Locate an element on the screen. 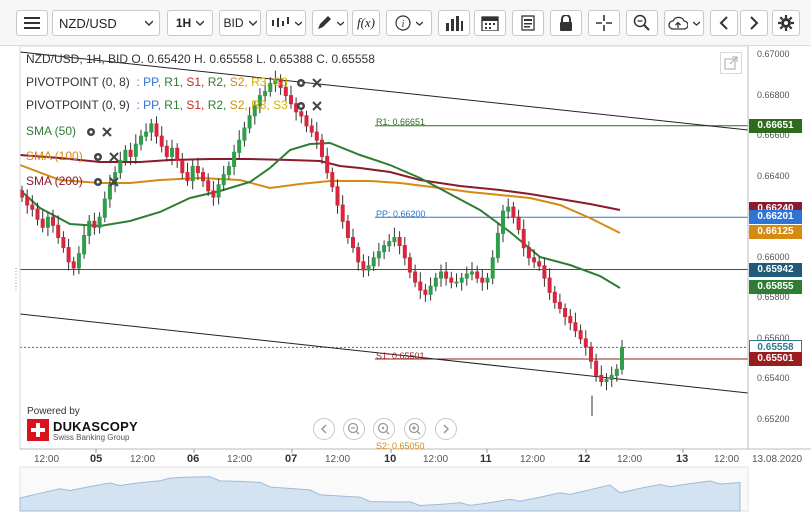 The width and height of the screenshot is (811, 515). pivot-series-2: : PP, R1, S1, R2, S2, R3, S3 is located at coordinates (210, 105).